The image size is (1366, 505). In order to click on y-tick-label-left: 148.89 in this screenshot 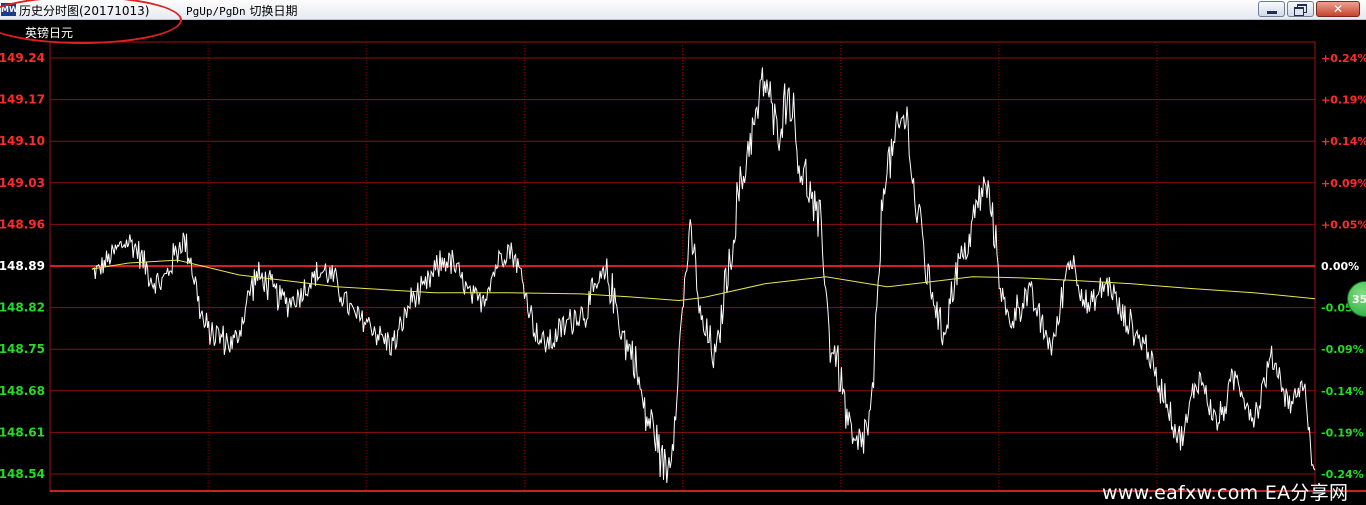, I will do `click(22, 266)`.